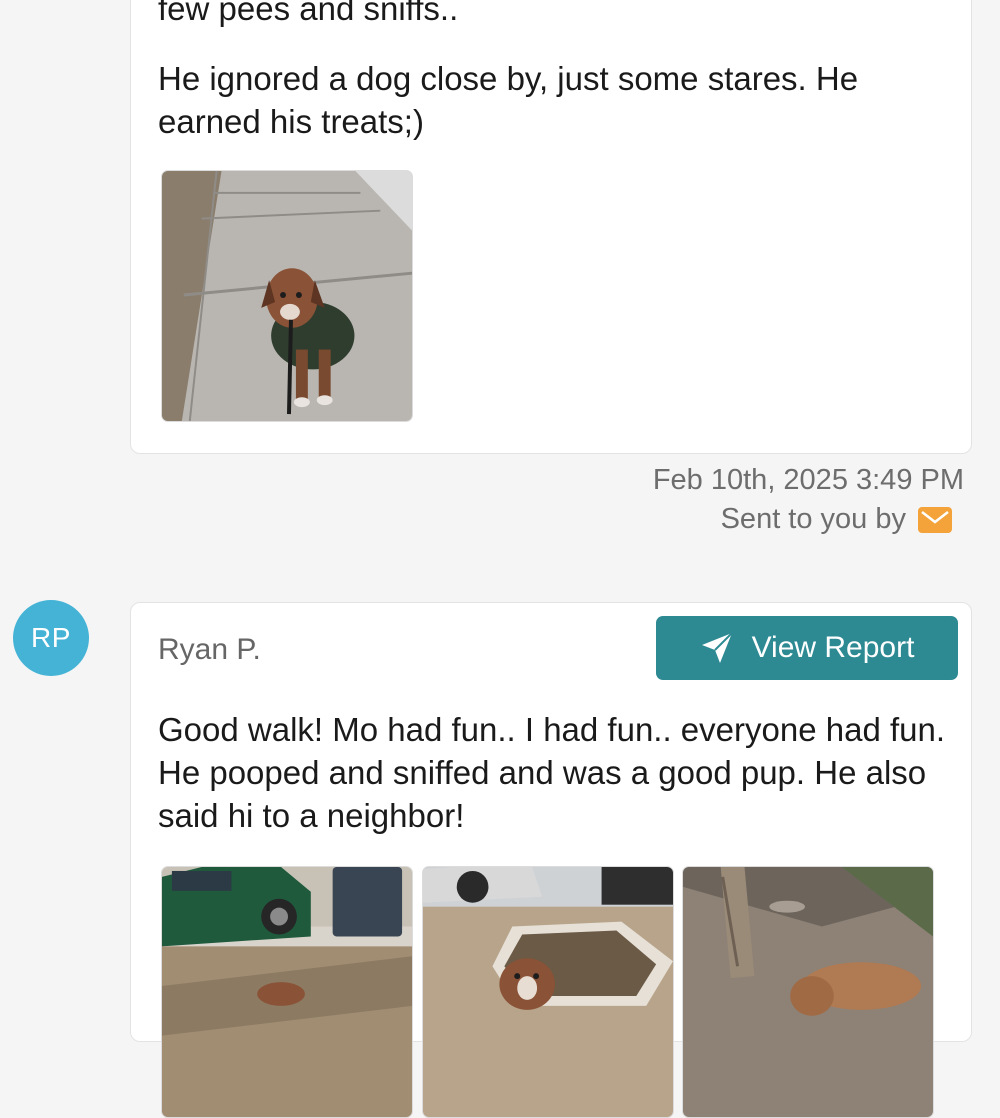 The width and height of the screenshot is (1000, 1118). I want to click on sent-by-label: Sent to you by, so click(813, 519).